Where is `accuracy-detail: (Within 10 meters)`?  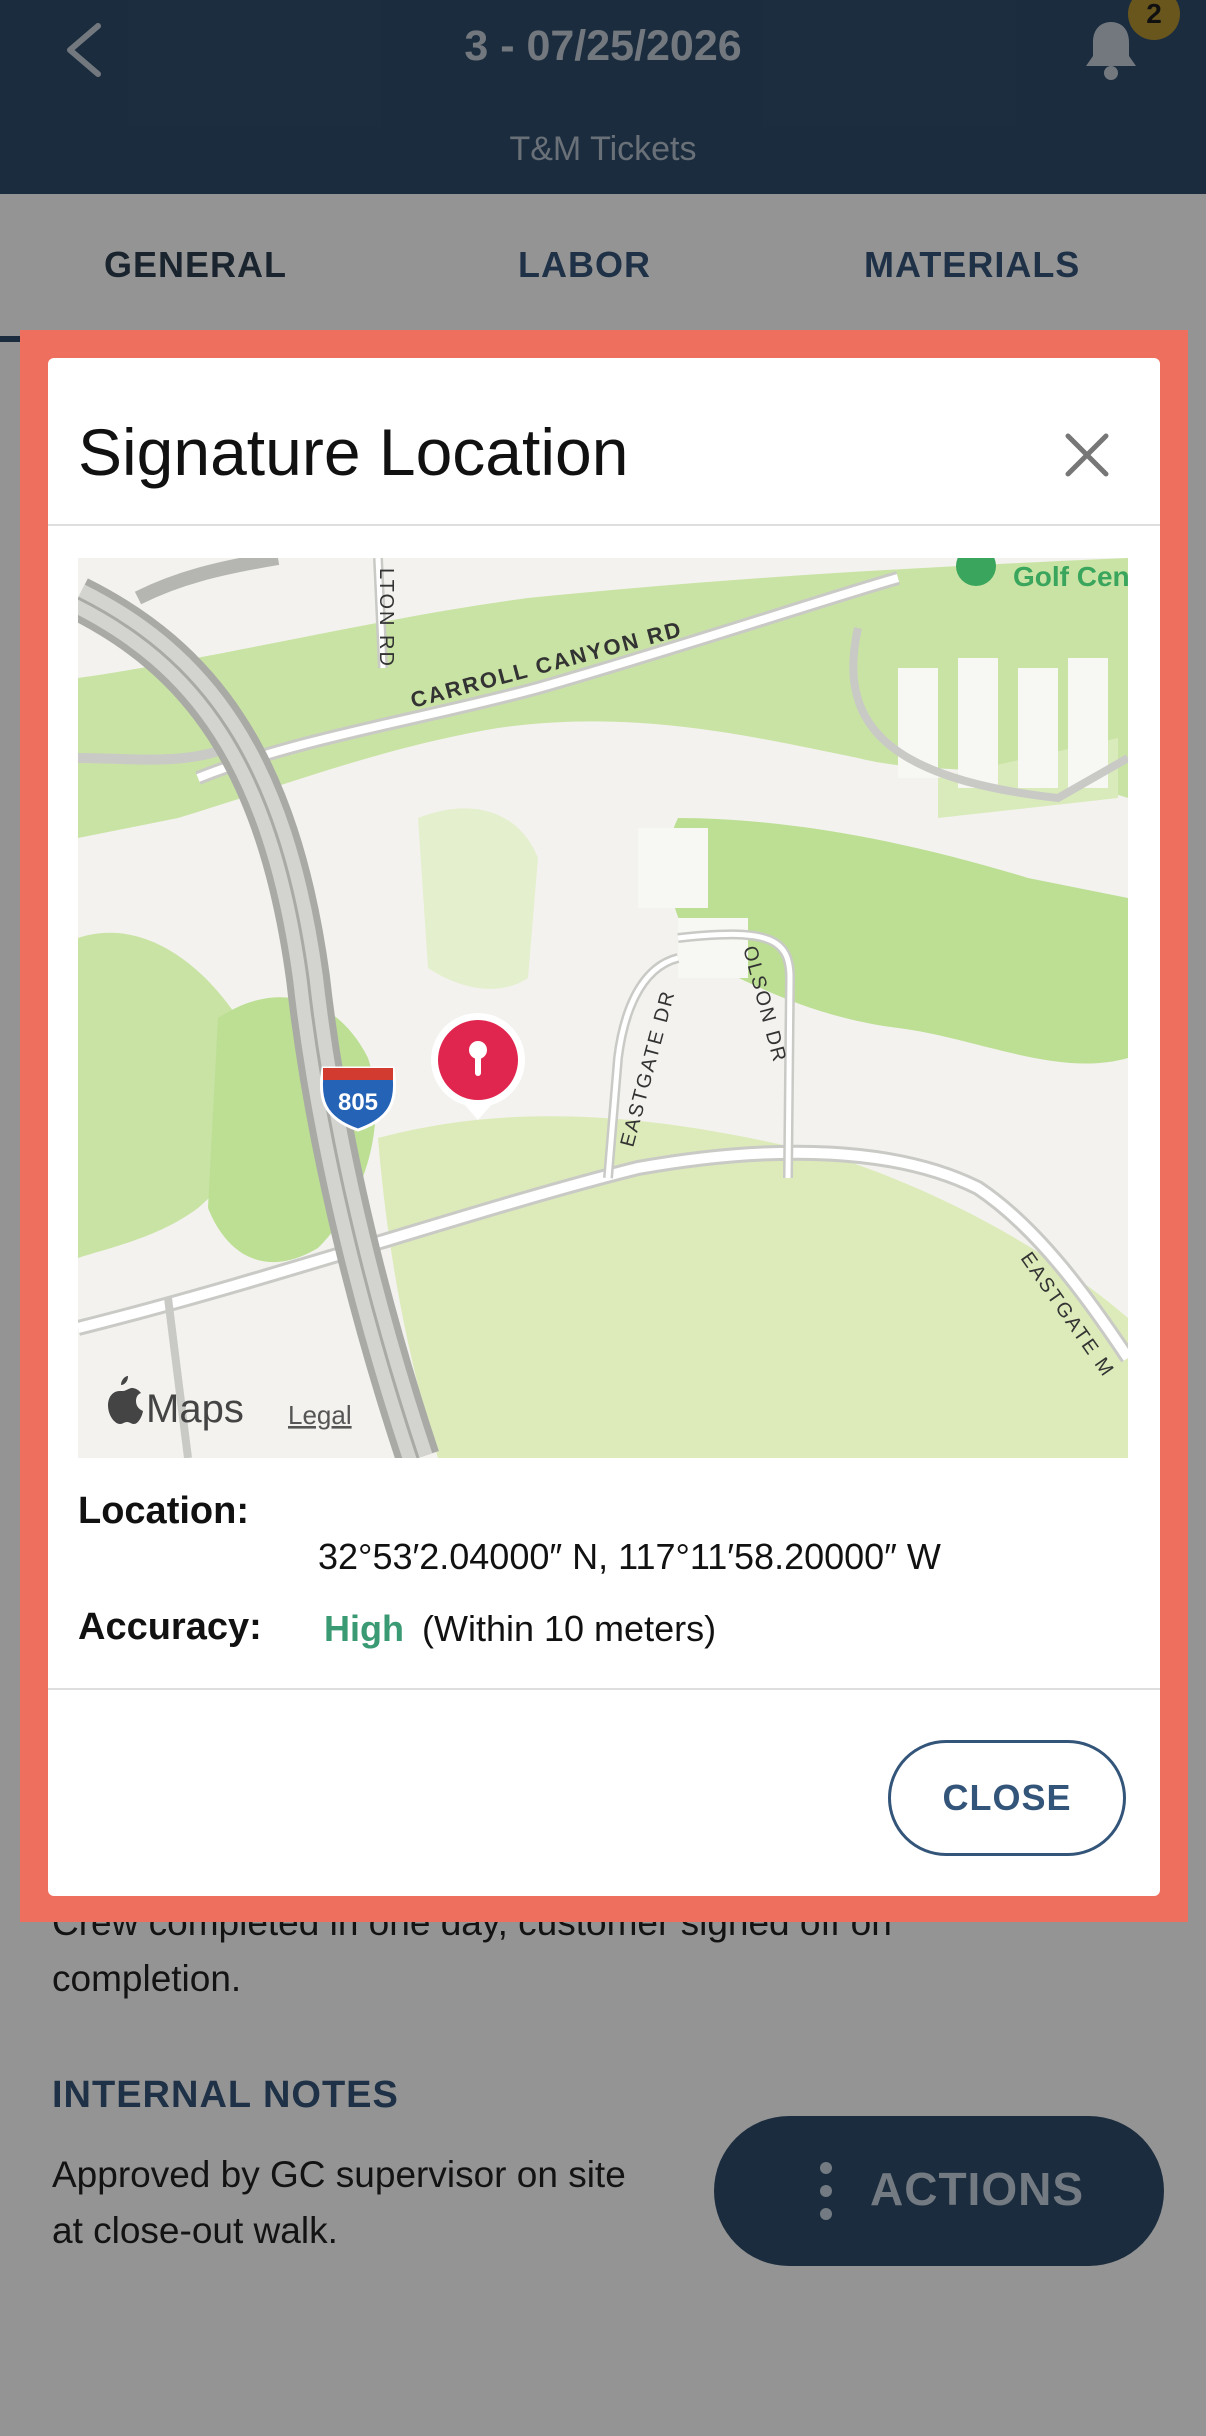 accuracy-detail: (Within 10 meters) is located at coordinates (569, 1628).